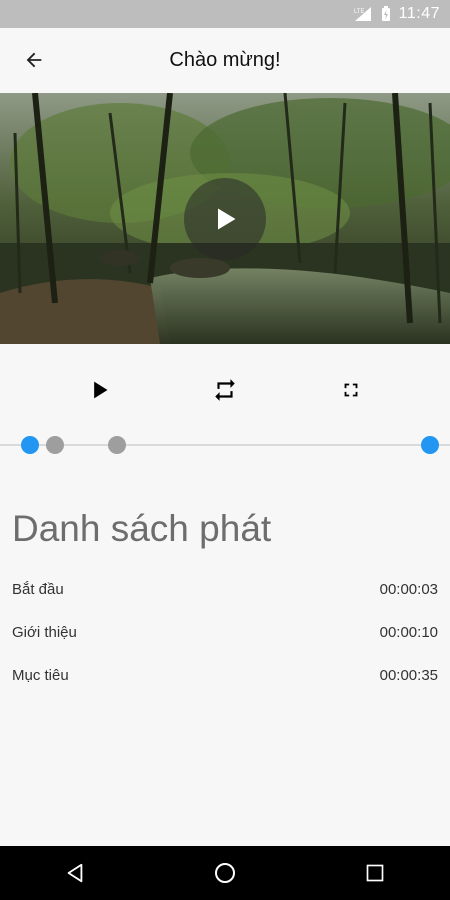  I want to click on nav-home-icon, so click(225, 873).